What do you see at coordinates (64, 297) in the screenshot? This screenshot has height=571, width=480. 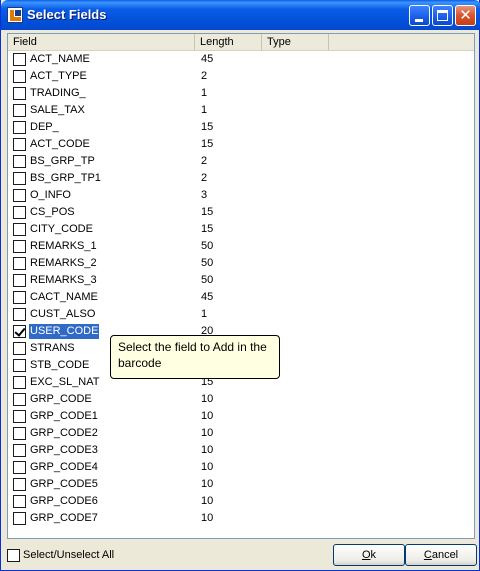 I see `field-name: CACT_NAME` at bounding box center [64, 297].